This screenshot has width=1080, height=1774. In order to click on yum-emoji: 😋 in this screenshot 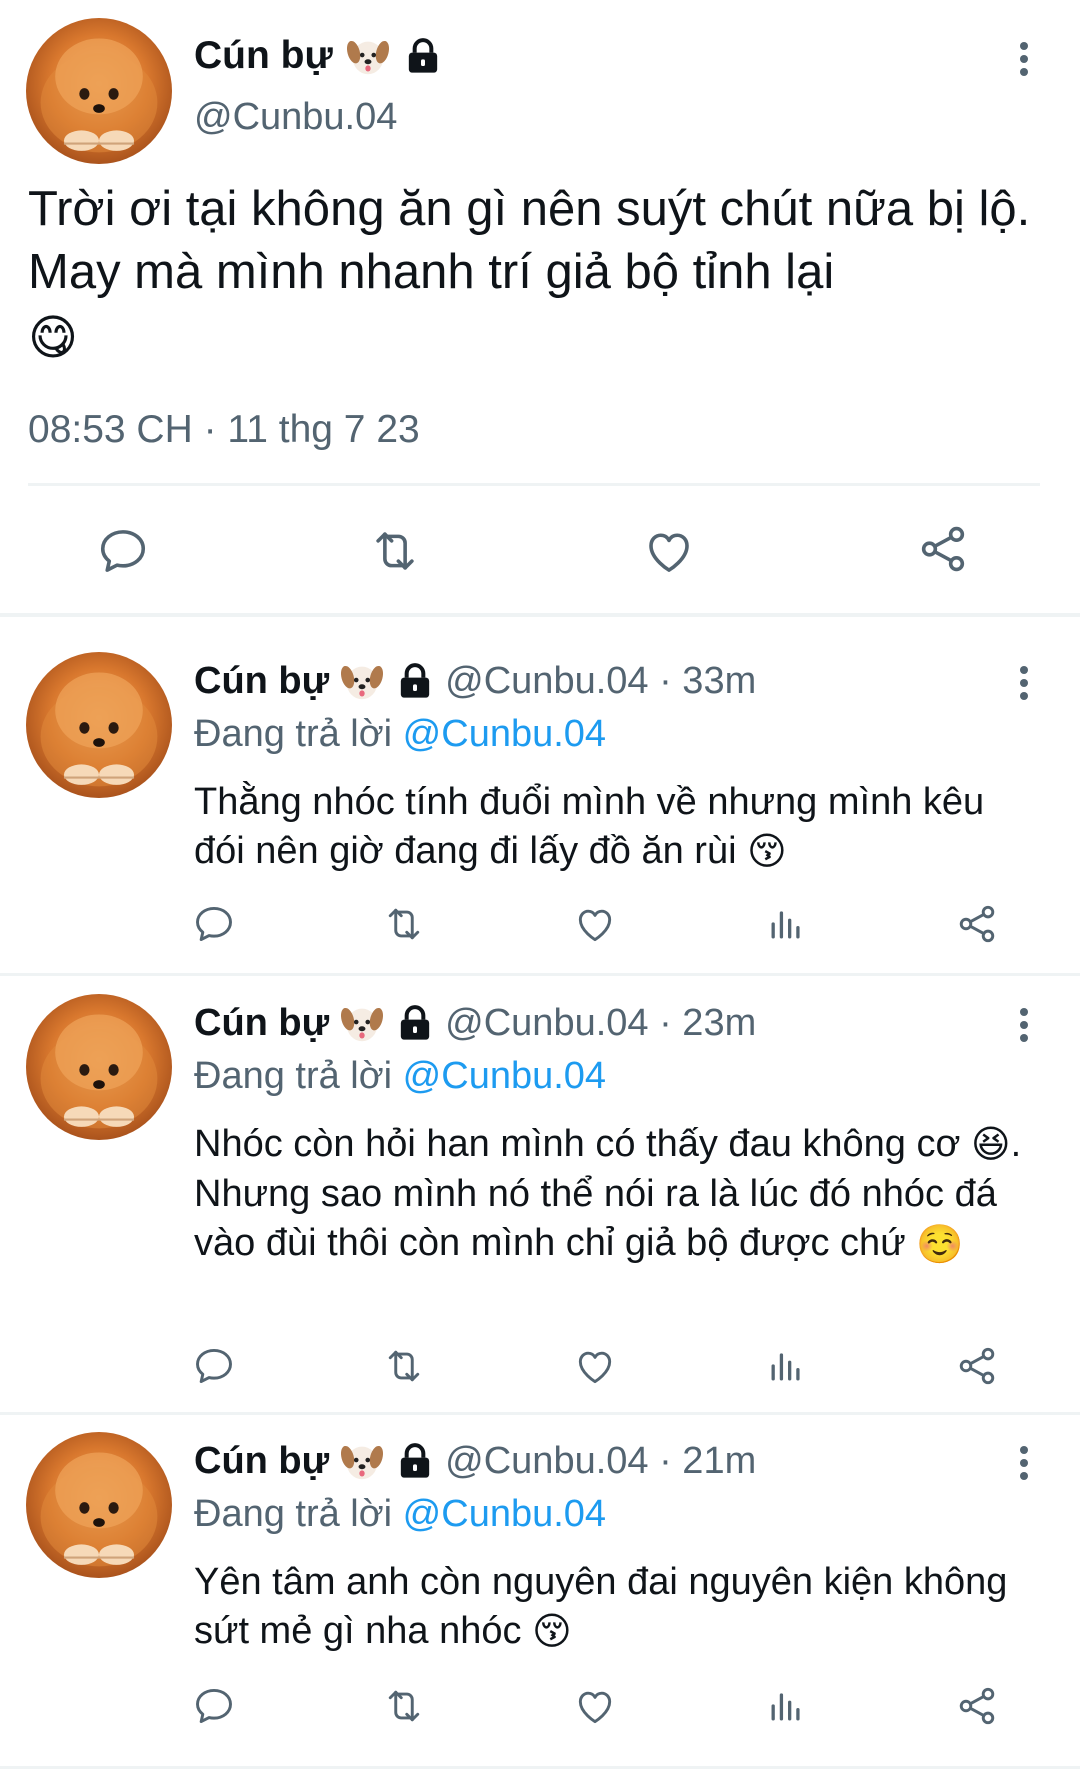, I will do `click(53, 338)`.